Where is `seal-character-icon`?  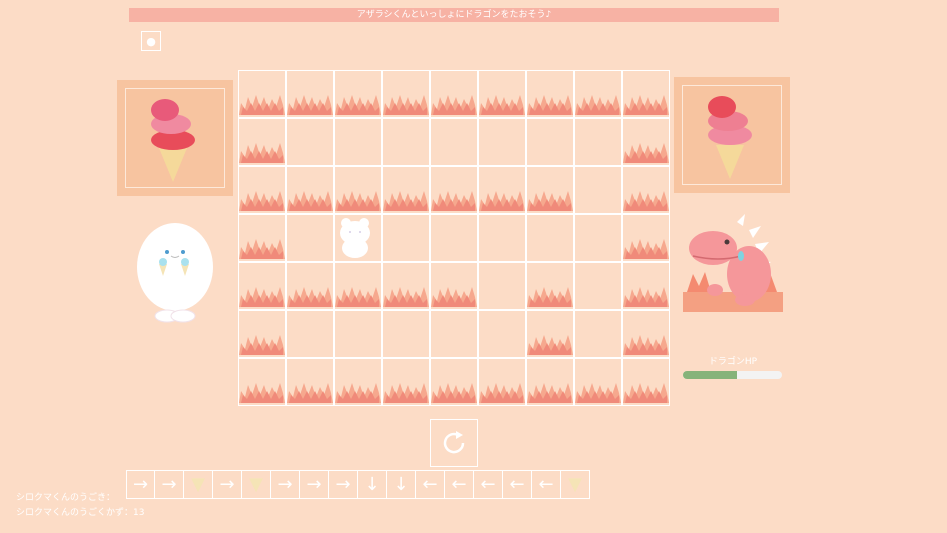
seal-character-icon is located at coordinates (175, 273).